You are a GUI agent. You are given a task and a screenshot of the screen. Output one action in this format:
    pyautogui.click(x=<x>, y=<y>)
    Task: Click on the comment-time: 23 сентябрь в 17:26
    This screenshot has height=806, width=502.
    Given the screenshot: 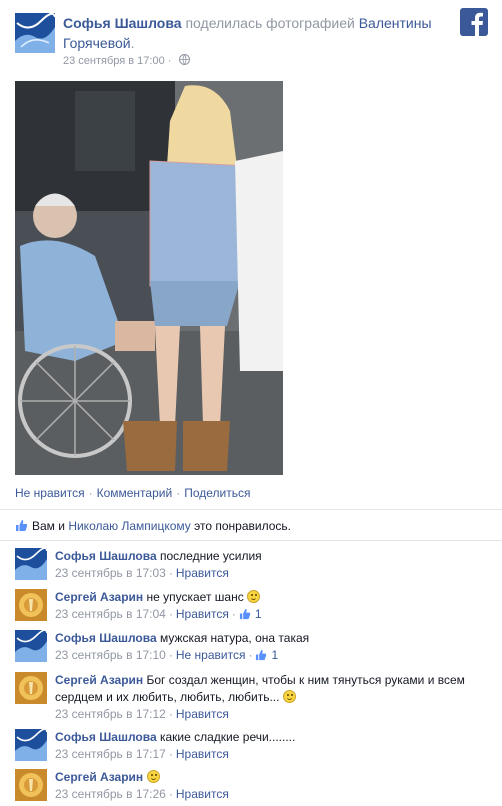 What is the action you would take?
    pyautogui.click(x=110, y=794)
    